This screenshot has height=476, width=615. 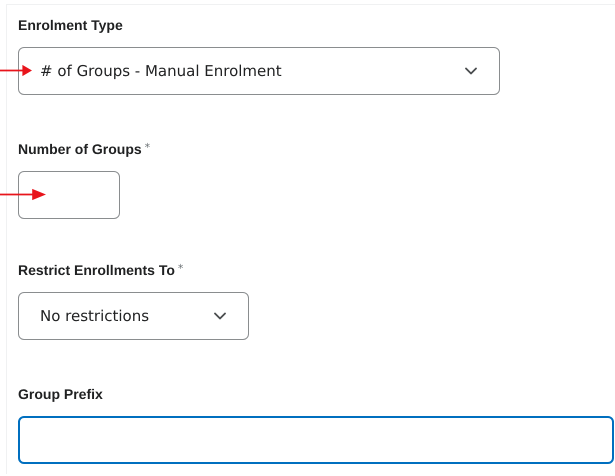 I want to click on field-label: Number of Groups, so click(x=80, y=149).